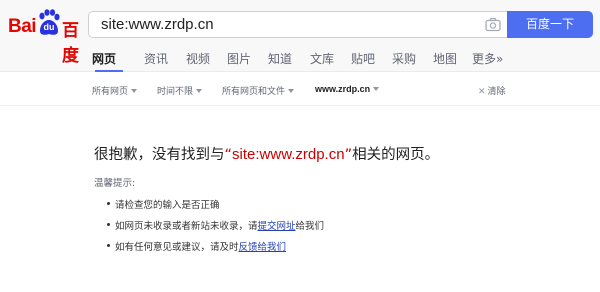 The height and width of the screenshot is (292, 600). What do you see at coordinates (404, 58) in the screenshot?
I see `tab-purchase: 采购` at bounding box center [404, 58].